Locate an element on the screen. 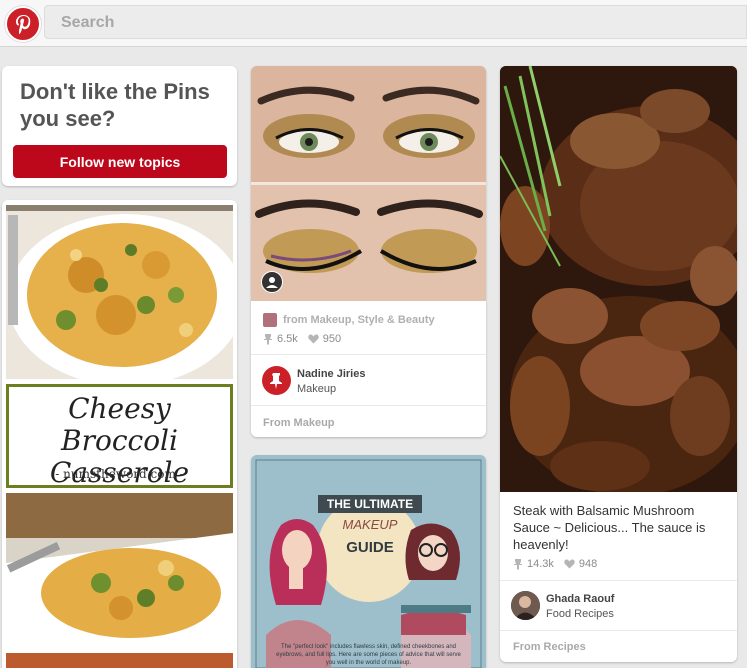 The width and height of the screenshot is (747, 668). pinterest-logo-icon is located at coordinates (23, 24).